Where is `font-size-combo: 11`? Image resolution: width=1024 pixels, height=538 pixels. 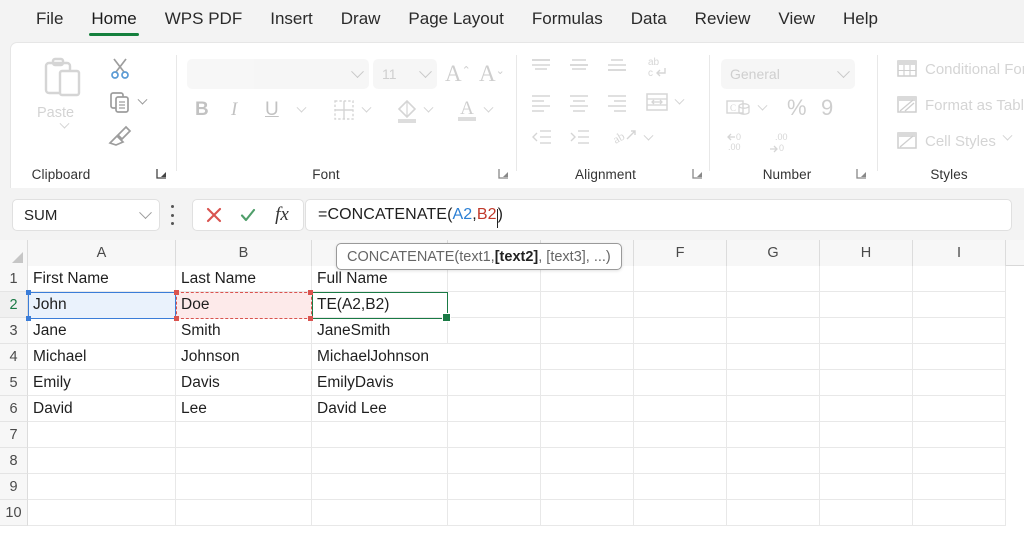 font-size-combo: 11 is located at coordinates (405, 74).